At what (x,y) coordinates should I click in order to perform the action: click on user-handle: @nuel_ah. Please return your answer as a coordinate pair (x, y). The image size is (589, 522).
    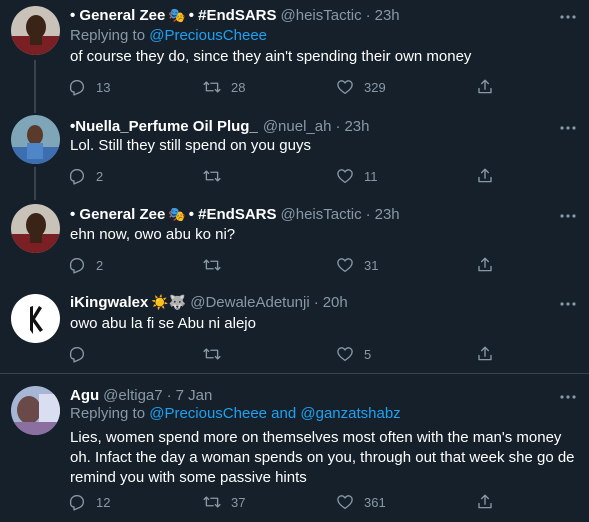
    Looking at the image, I should click on (297, 126).